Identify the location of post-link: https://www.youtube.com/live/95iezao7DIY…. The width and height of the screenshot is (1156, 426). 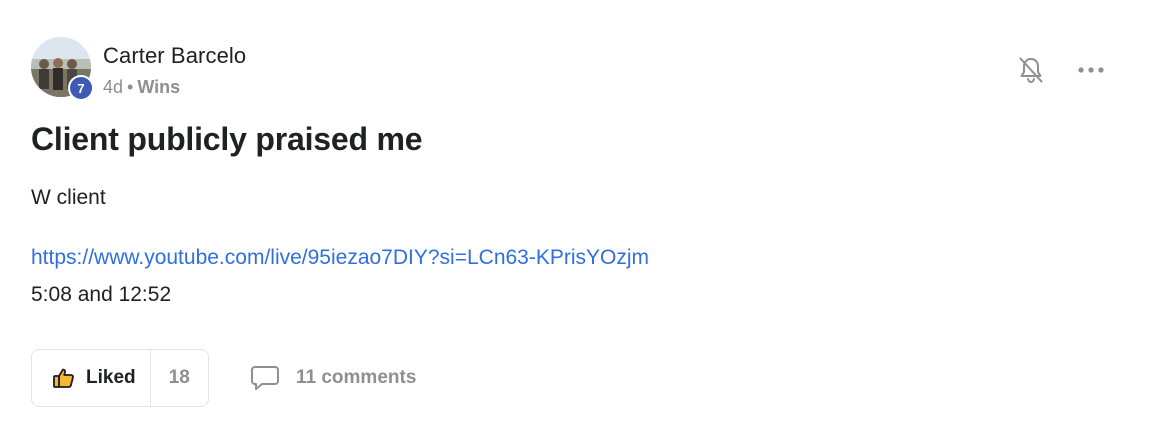
(340, 258).